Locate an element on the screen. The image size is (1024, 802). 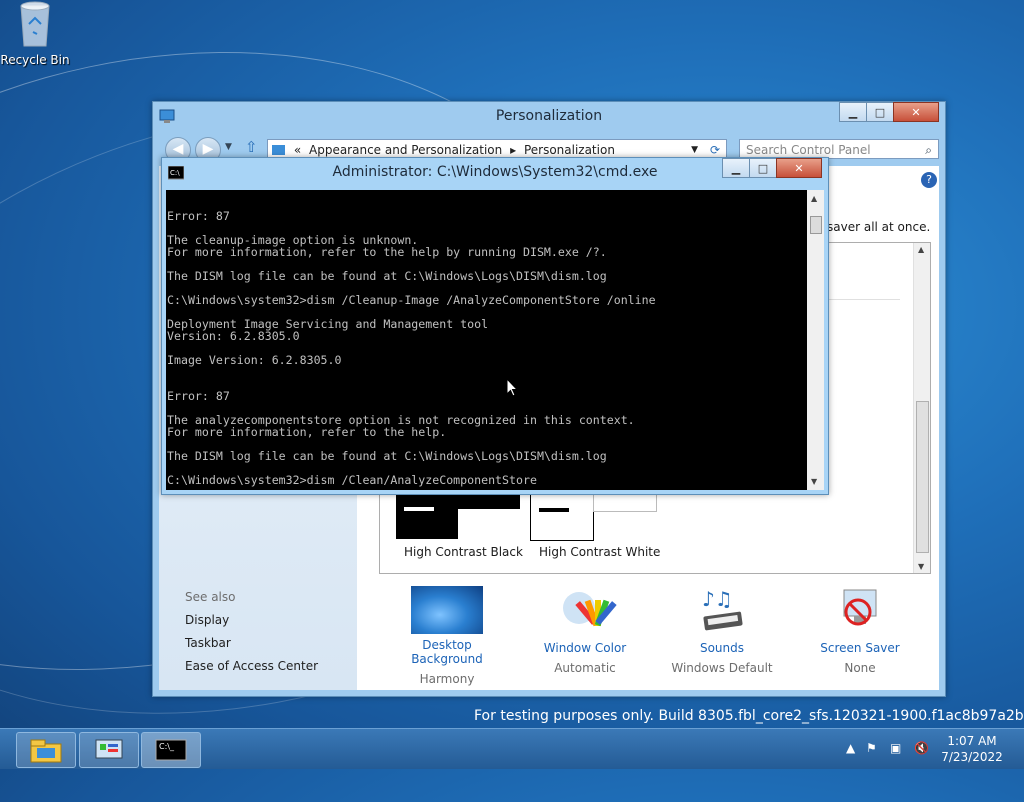
see-also-display-link: Display is located at coordinates (207, 620).